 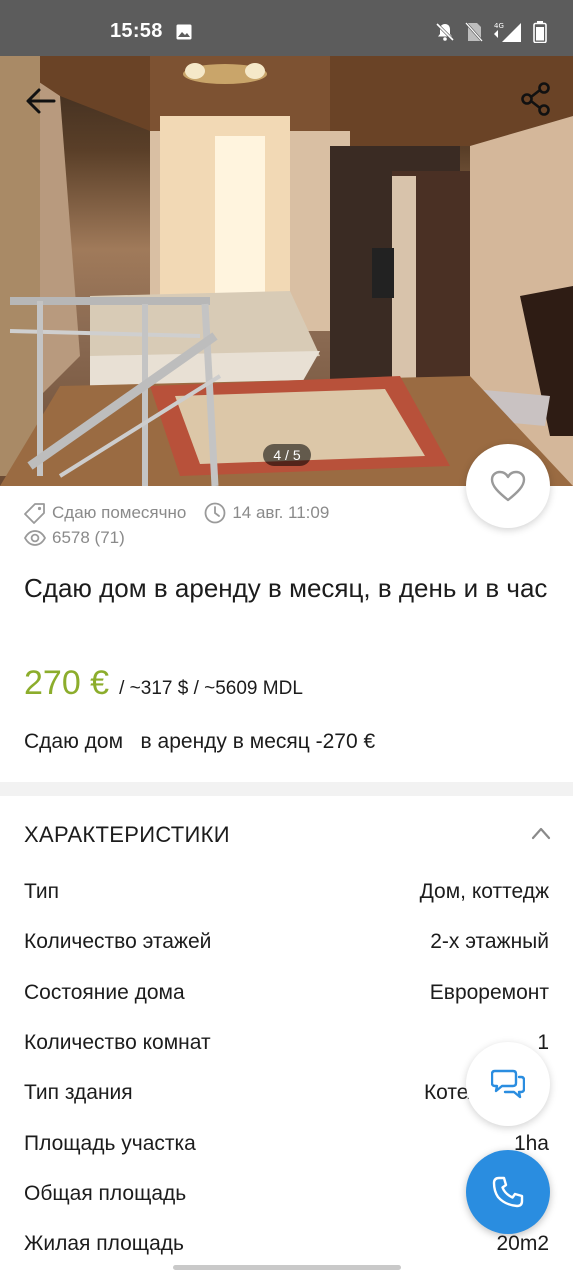 I want to click on char-row-condition: Состояние дома Евроремонт, so click(x=286, y=996).